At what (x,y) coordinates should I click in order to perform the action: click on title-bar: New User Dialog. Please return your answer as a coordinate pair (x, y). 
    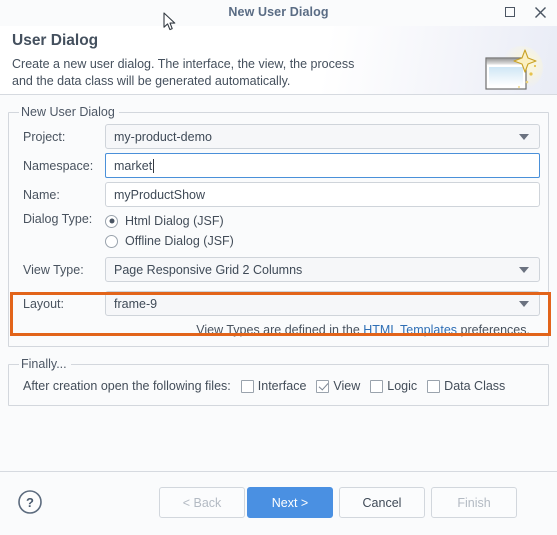
    Looking at the image, I should click on (278, 13).